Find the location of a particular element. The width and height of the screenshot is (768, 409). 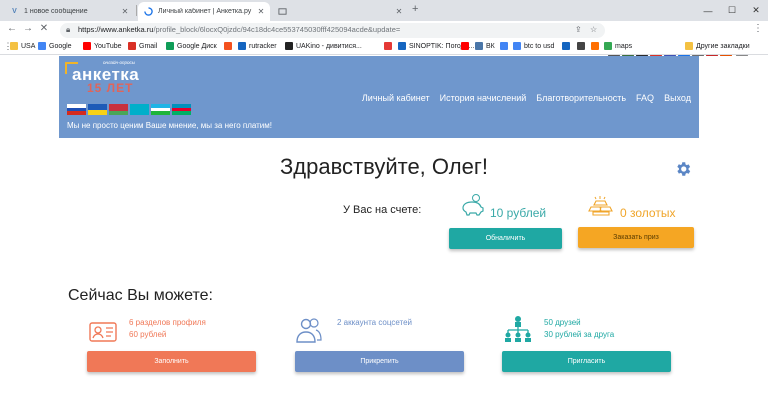

bookmark-label: maps is located at coordinates (624, 46).